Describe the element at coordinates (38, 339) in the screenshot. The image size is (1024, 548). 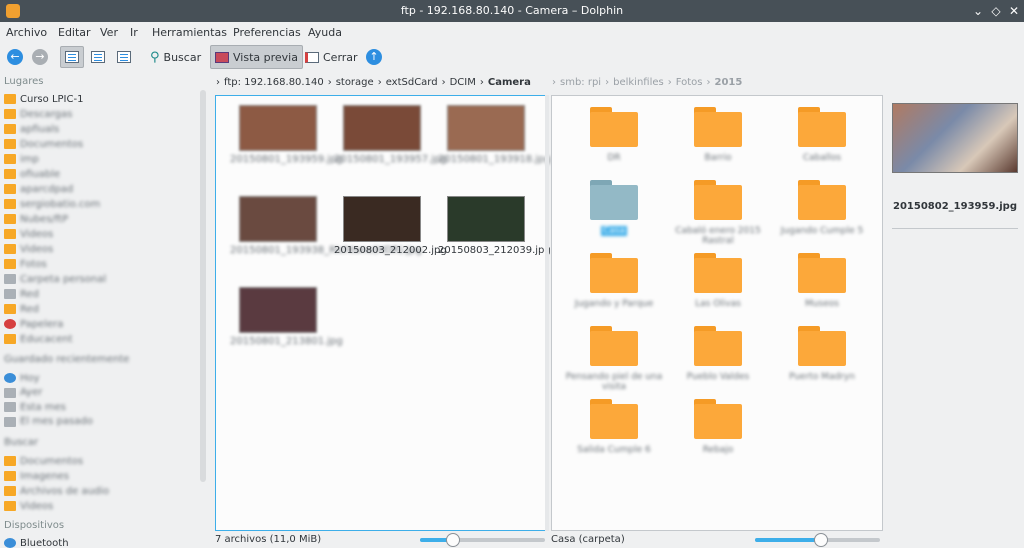
I see `sidebar-item: Educacent` at that location.